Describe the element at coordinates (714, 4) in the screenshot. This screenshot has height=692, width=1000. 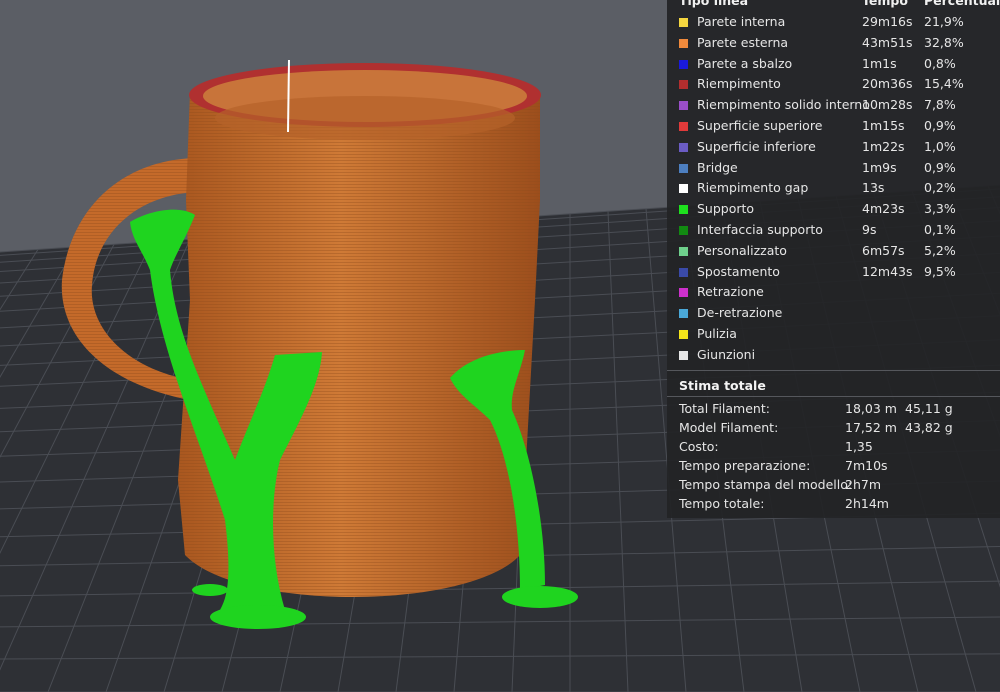
I see `col-header-type: Tipo linea` at that location.